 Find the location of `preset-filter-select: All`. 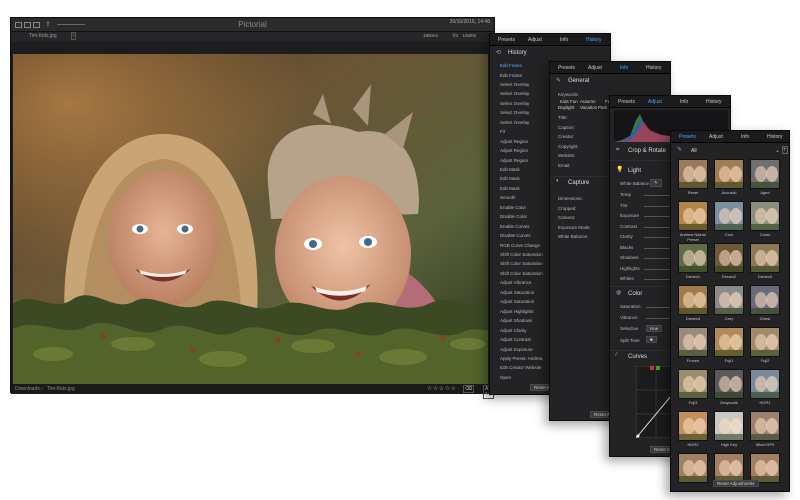

preset-filter-select: All is located at coordinates (694, 151).